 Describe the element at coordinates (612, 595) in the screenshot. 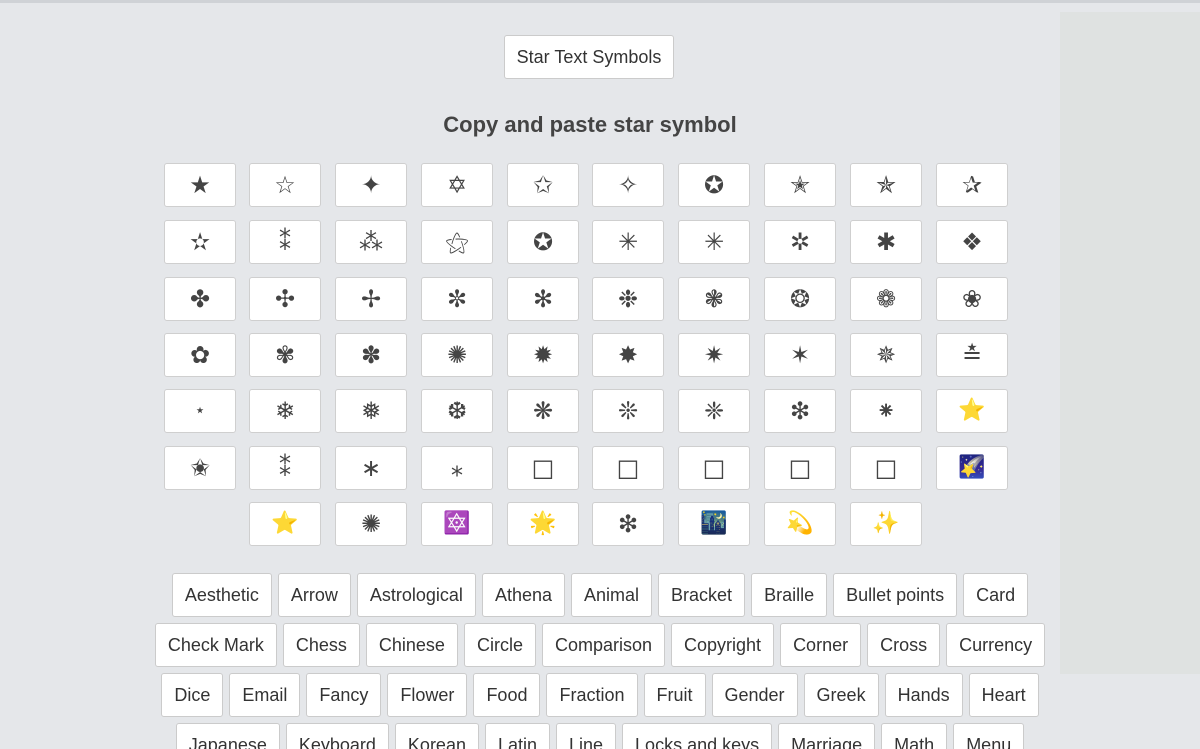

I see `category-tag-animal: Animal` at that location.